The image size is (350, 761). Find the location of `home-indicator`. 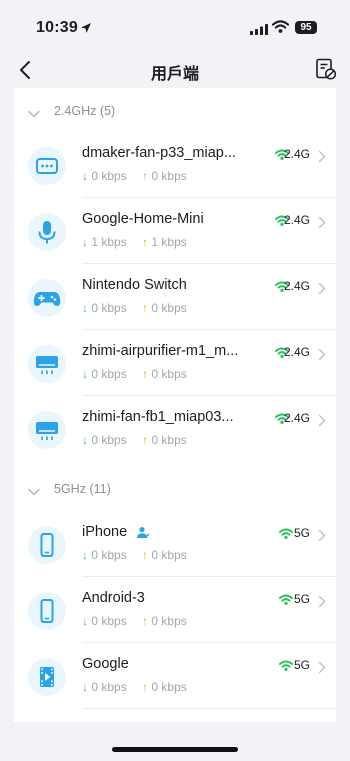

home-indicator is located at coordinates (175, 749).